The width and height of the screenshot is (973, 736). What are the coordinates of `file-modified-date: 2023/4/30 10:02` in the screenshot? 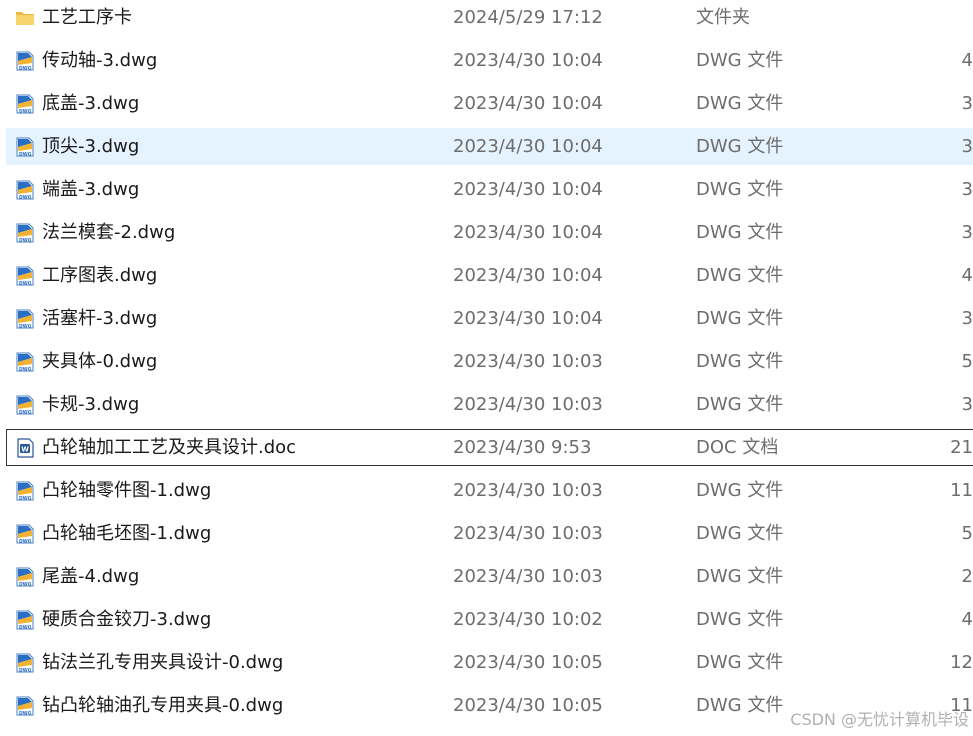 It's located at (528, 619).